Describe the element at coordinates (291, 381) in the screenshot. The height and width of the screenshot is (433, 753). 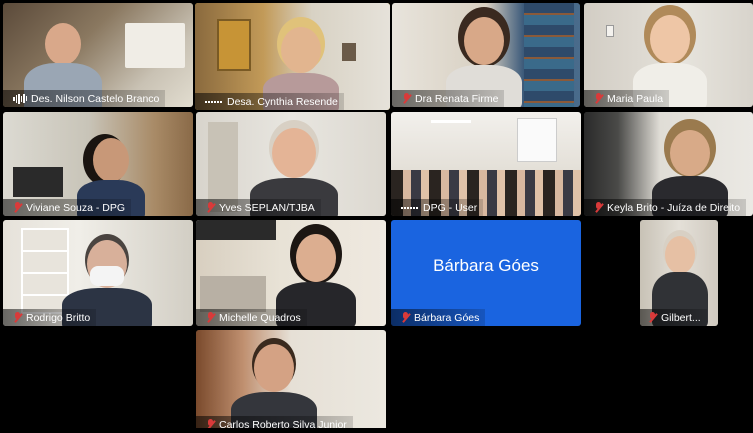
I see `participant-tile-carlos: Carlos Roberto Silva Junior` at that location.